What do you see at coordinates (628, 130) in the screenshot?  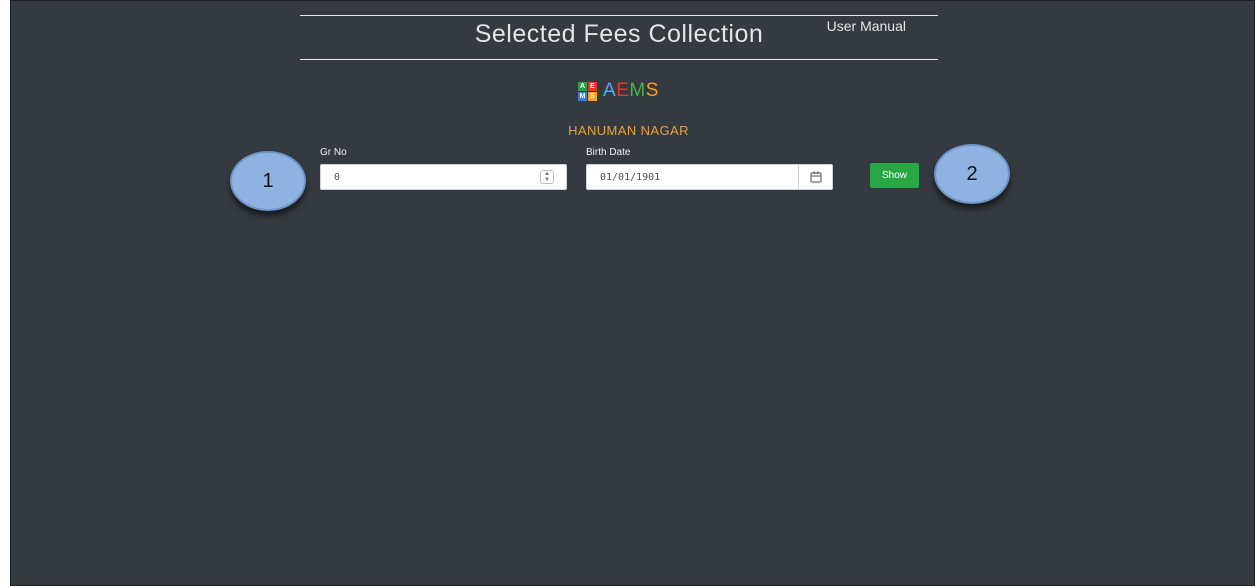 I see `organization-name: HANUMAN NAGAR` at bounding box center [628, 130].